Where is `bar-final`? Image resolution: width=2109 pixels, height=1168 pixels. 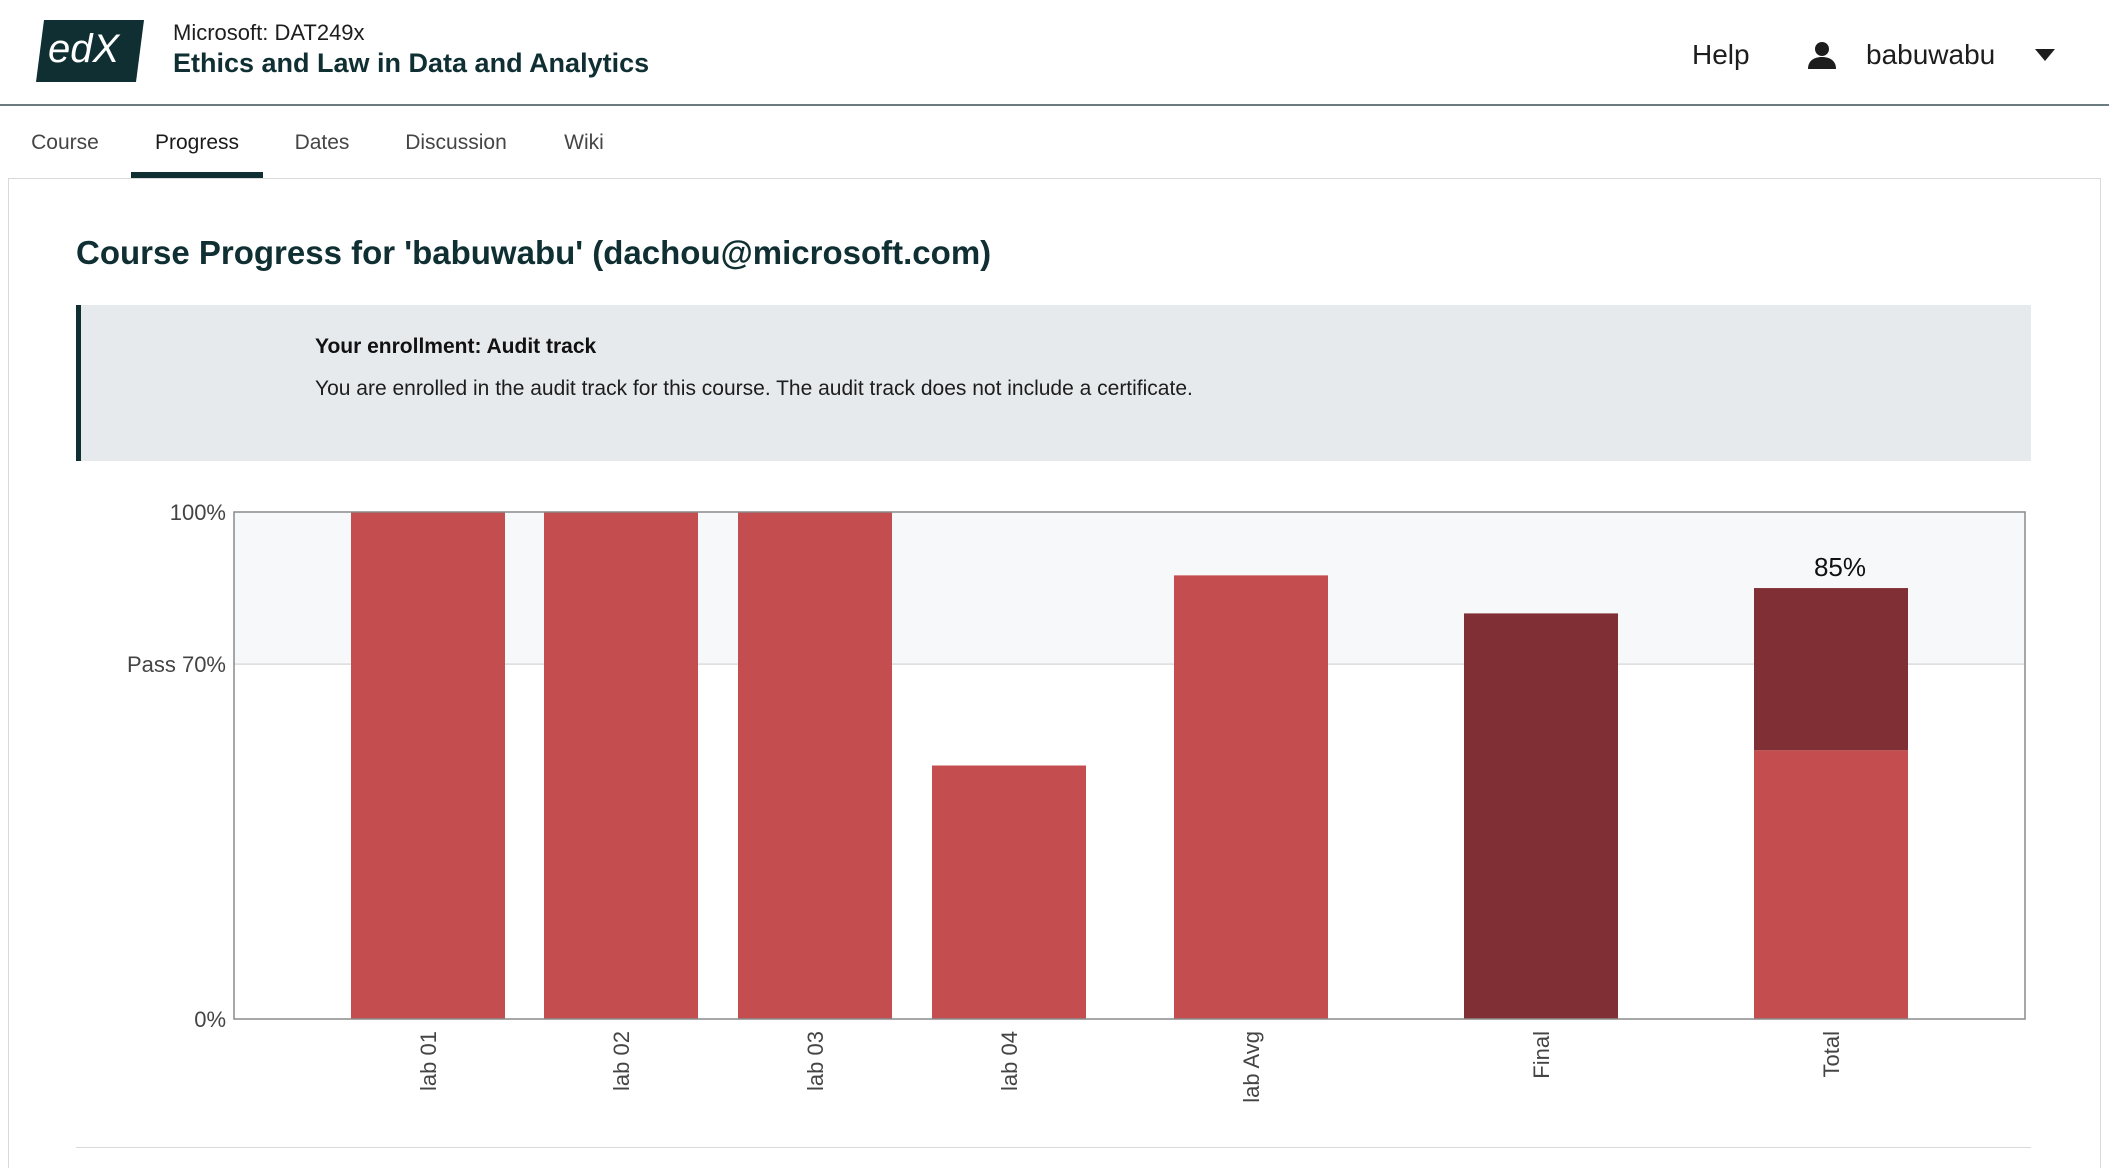
bar-final is located at coordinates (1541, 816).